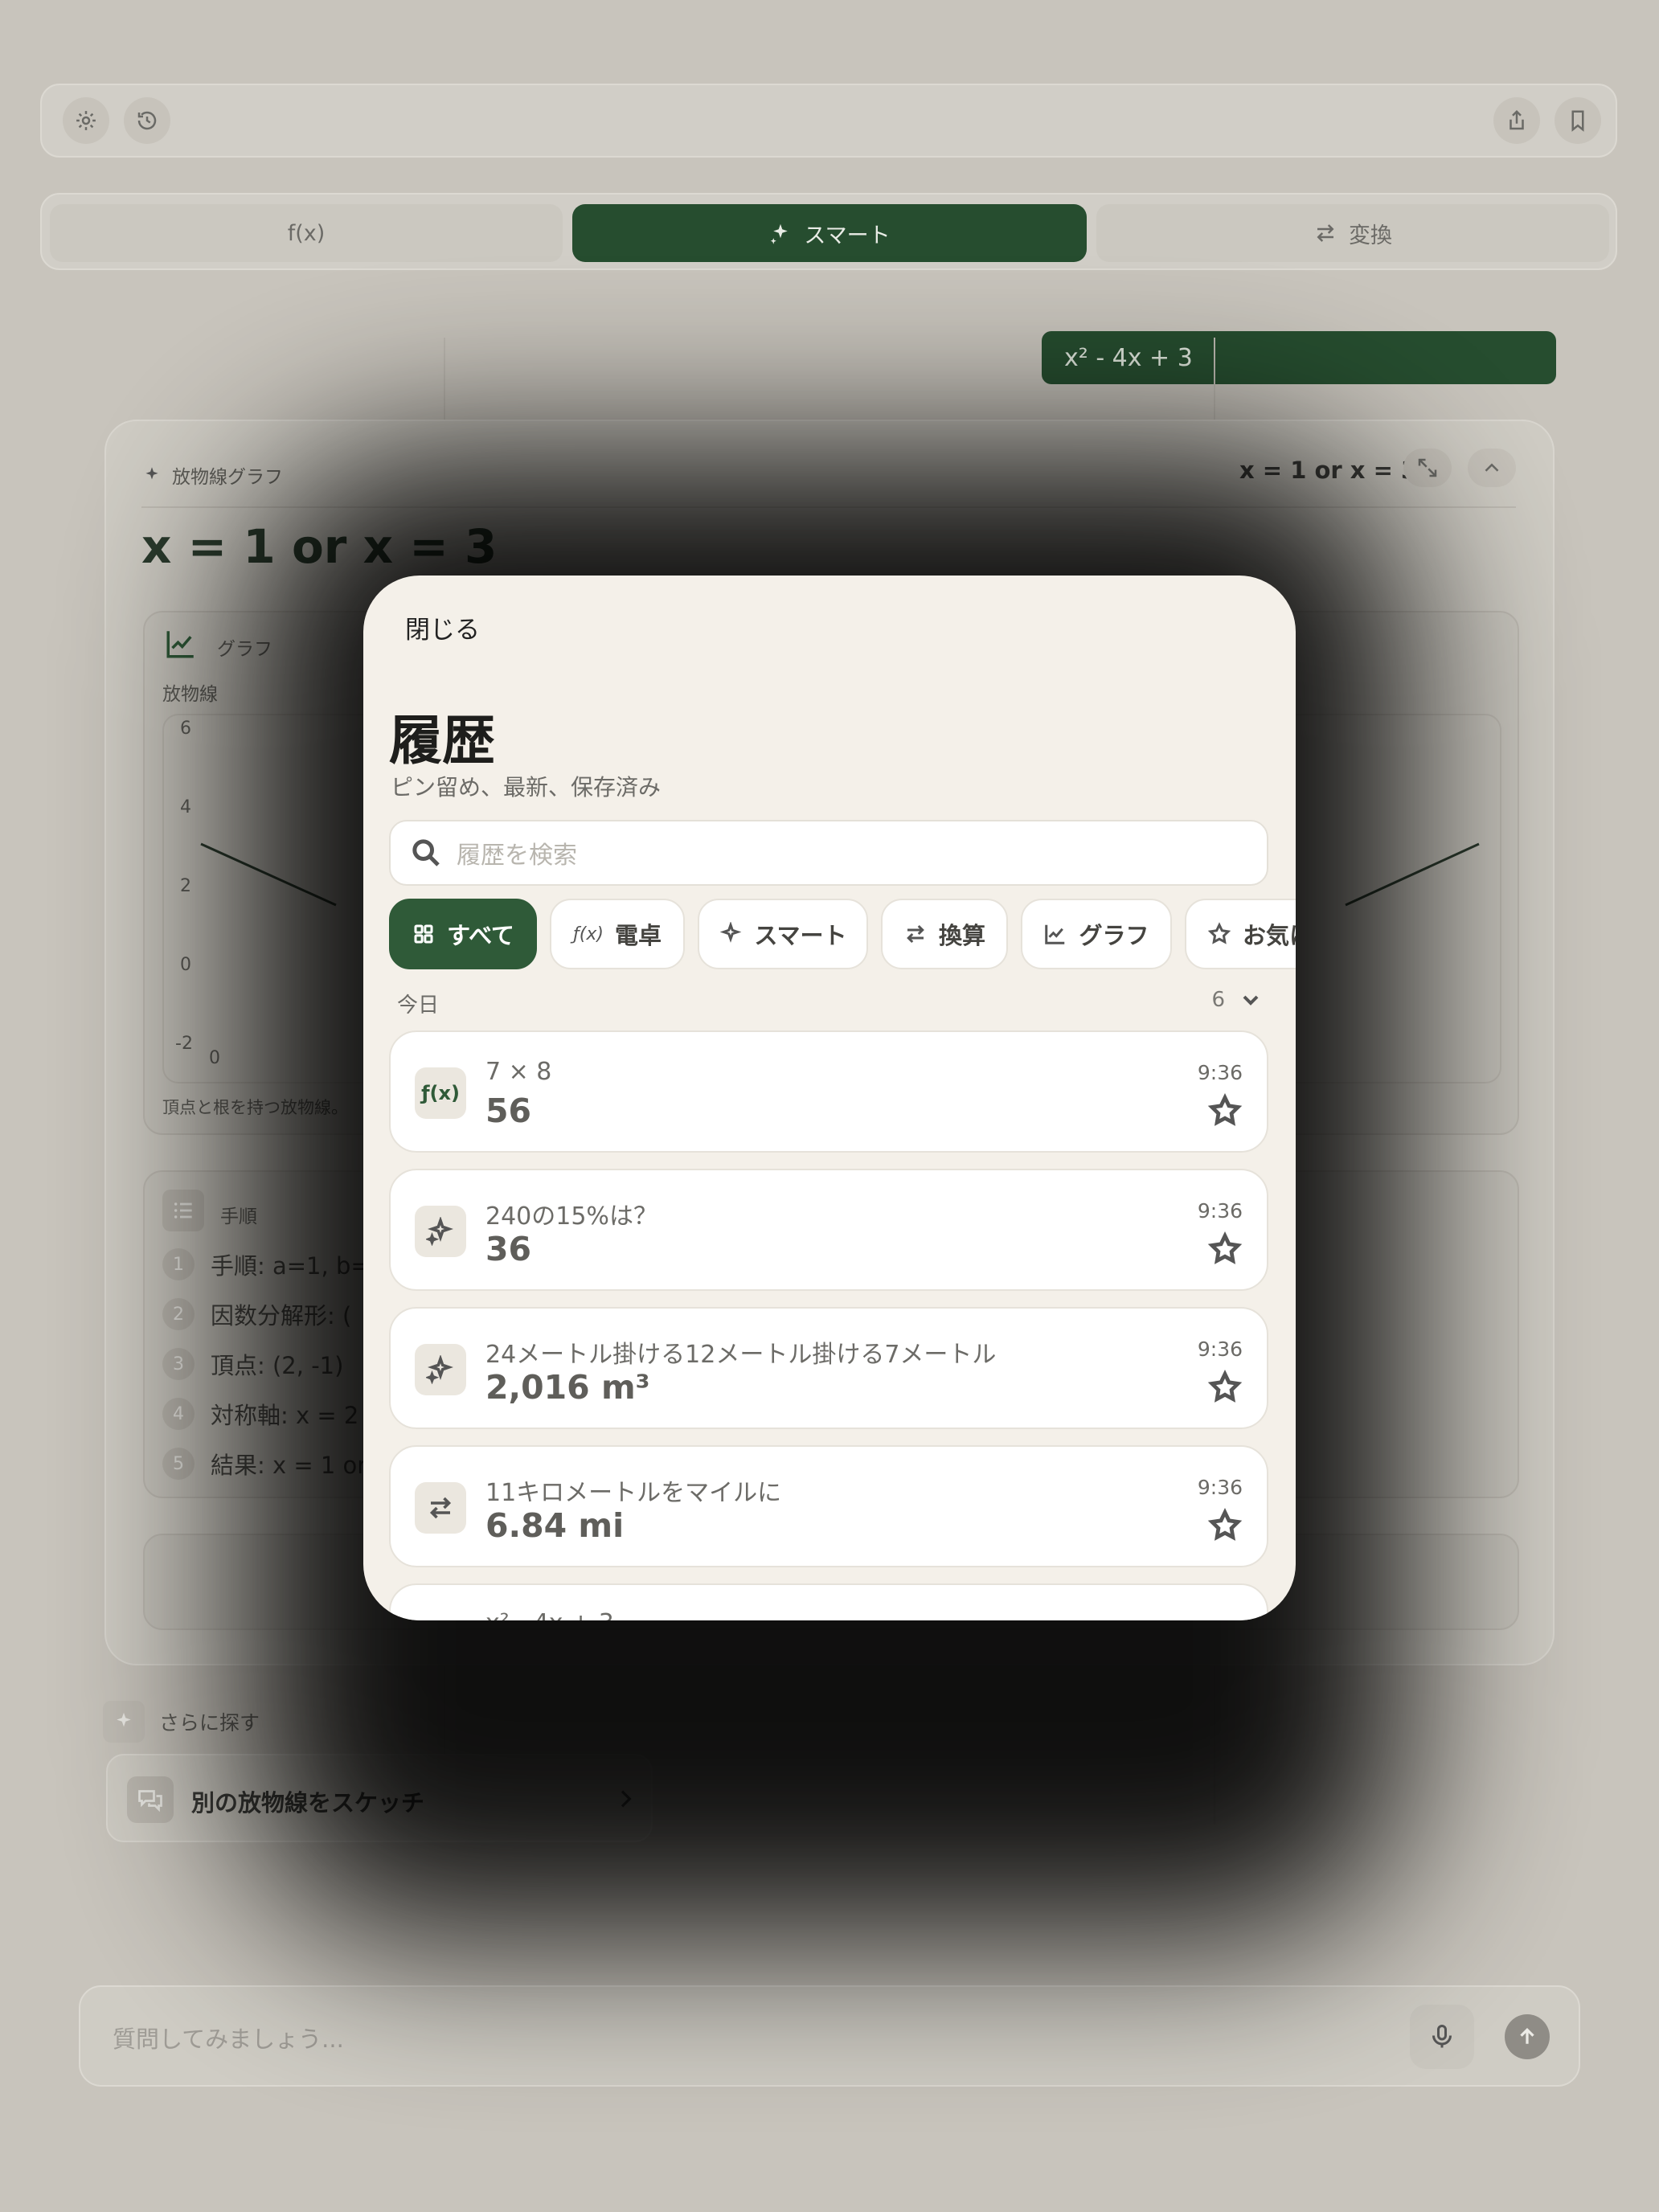 This screenshot has height=2212, width=1659. Describe the element at coordinates (1370, 235) in the screenshot. I see `mode-tab-convert-label: 変換` at that location.